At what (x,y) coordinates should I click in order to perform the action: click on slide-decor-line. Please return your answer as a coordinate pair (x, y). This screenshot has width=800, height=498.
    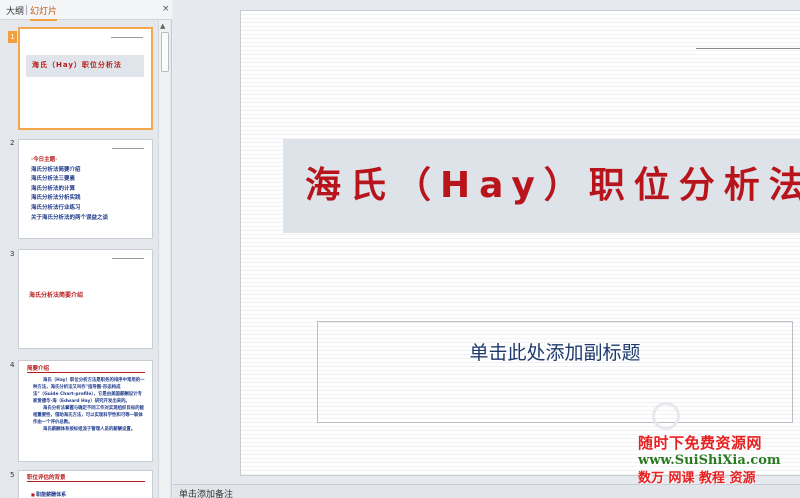
    Looking at the image, I should click on (748, 48).